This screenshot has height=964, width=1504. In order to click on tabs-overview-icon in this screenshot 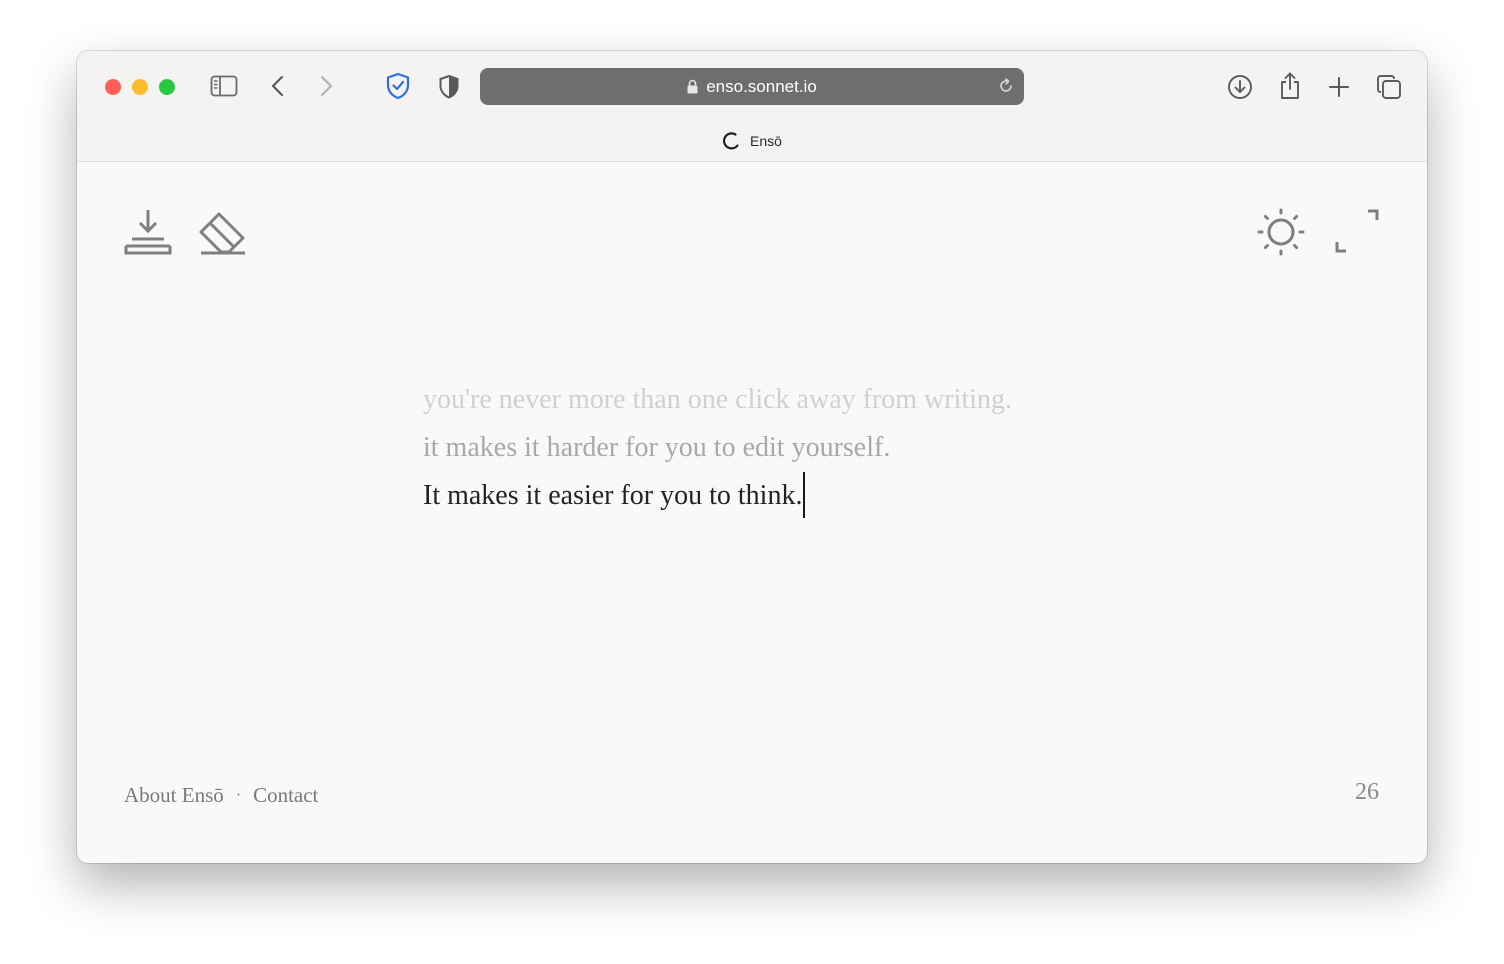, I will do `click(1389, 87)`.